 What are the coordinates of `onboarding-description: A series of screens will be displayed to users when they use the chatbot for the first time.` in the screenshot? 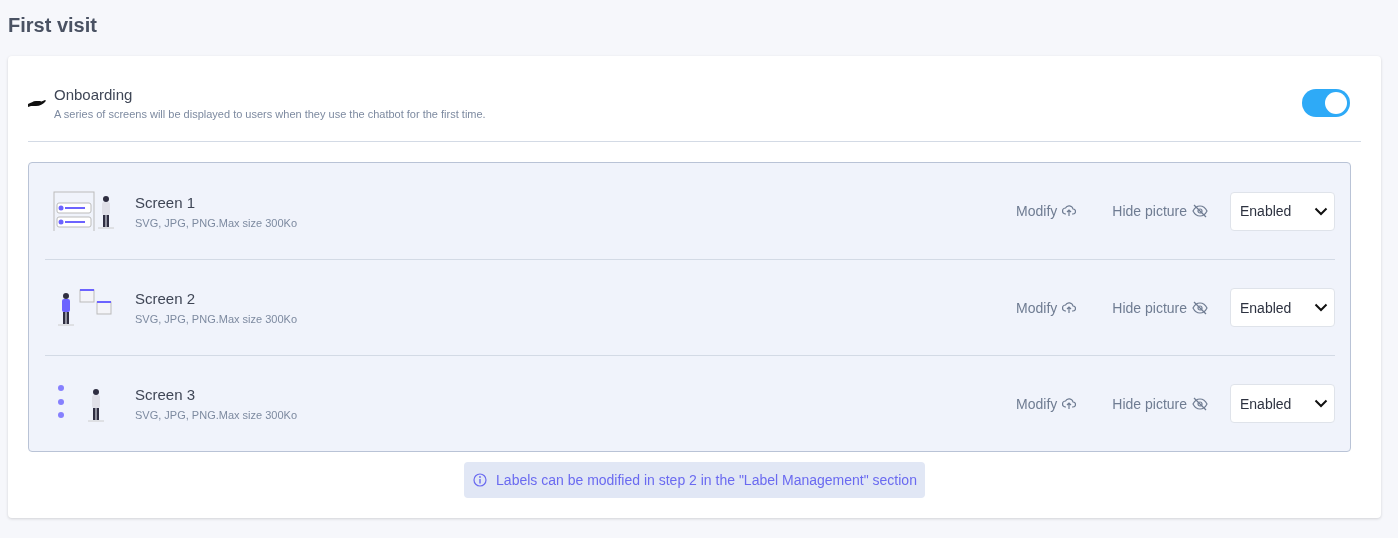 It's located at (270, 114).